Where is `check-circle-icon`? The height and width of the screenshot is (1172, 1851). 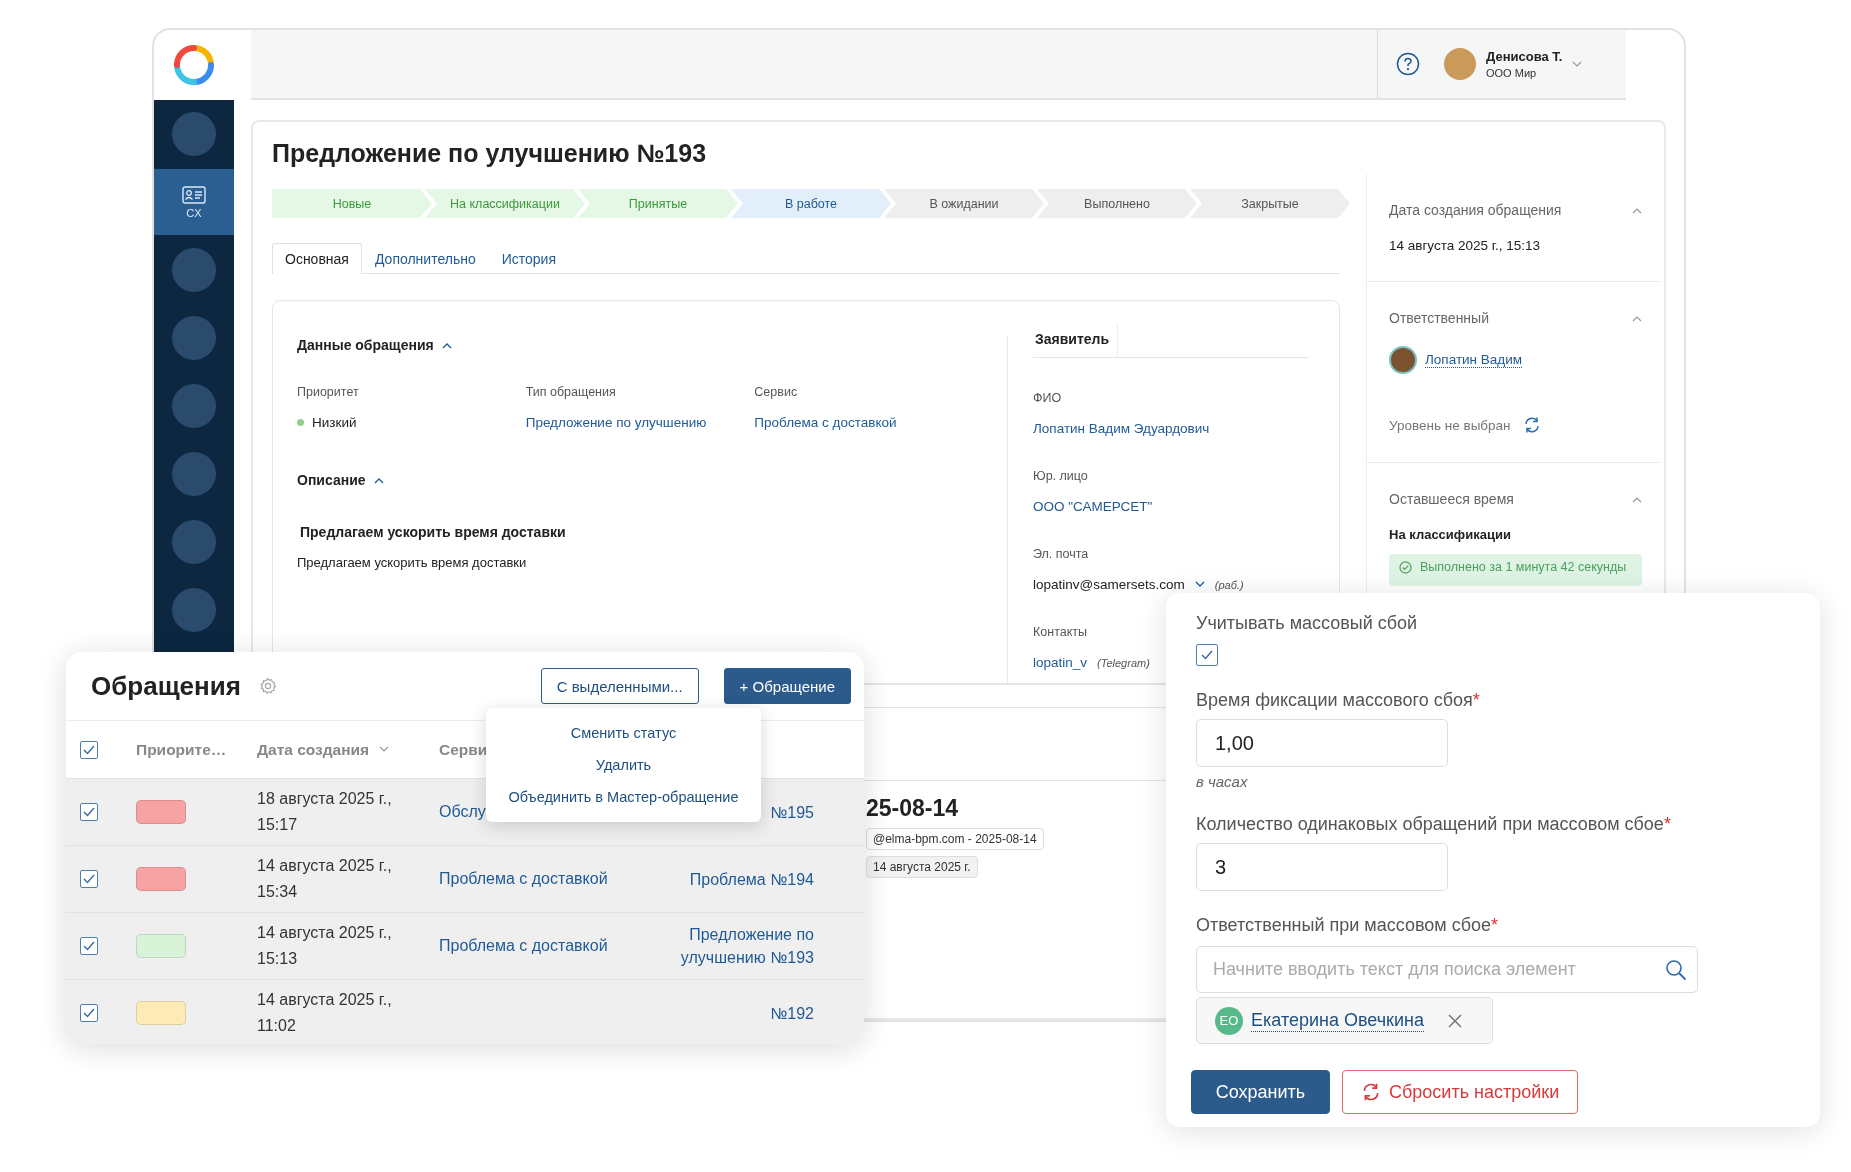 check-circle-icon is located at coordinates (1405, 567).